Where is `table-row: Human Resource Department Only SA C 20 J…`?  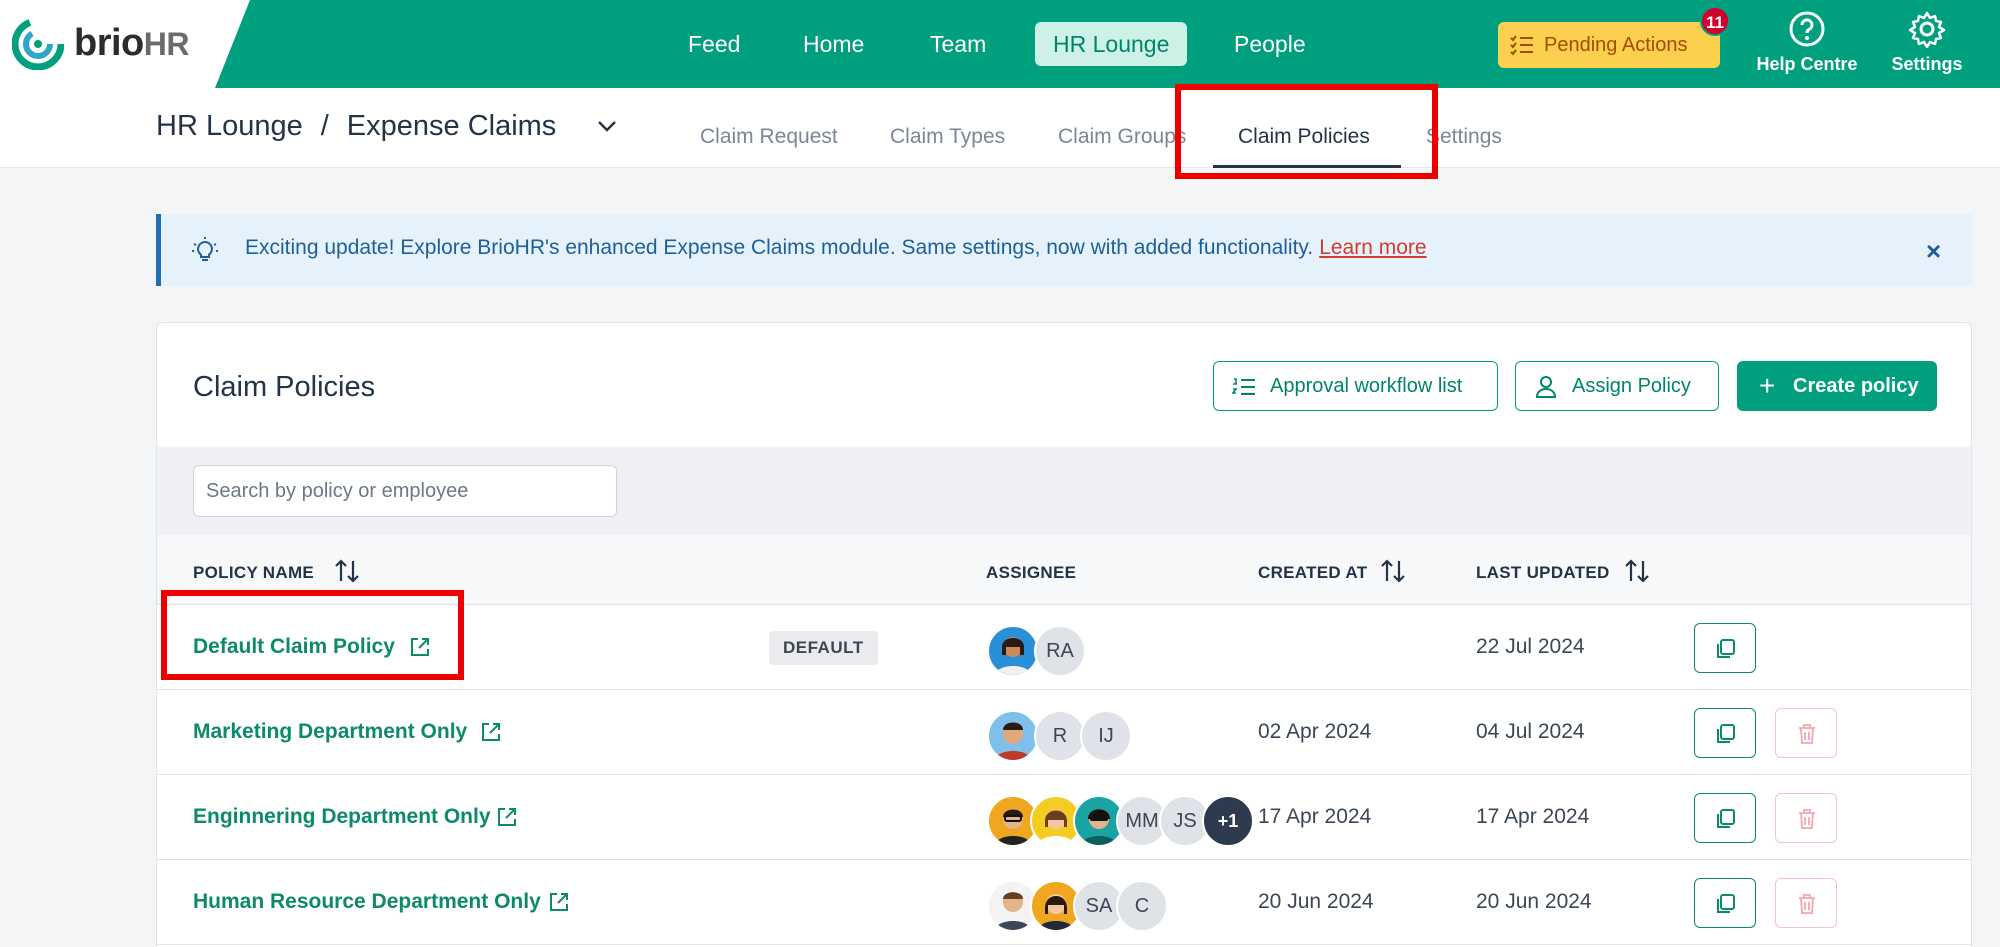 table-row: Human Resource Department Only SA C 20 J… is located at coordinates (1064, 902).